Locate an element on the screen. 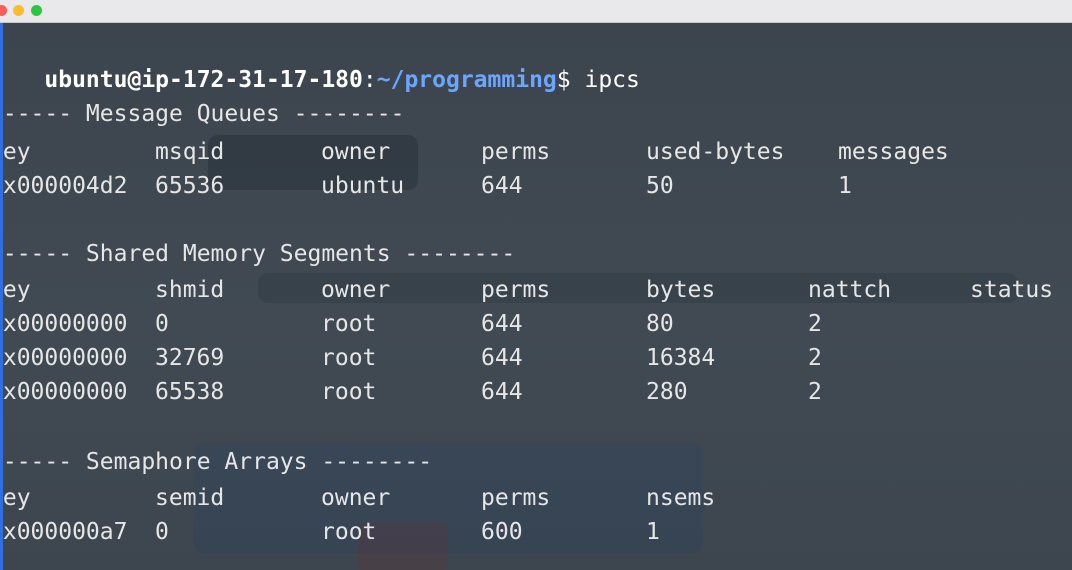  column-header-shmid: shmid is located at coordinates (190, 290).